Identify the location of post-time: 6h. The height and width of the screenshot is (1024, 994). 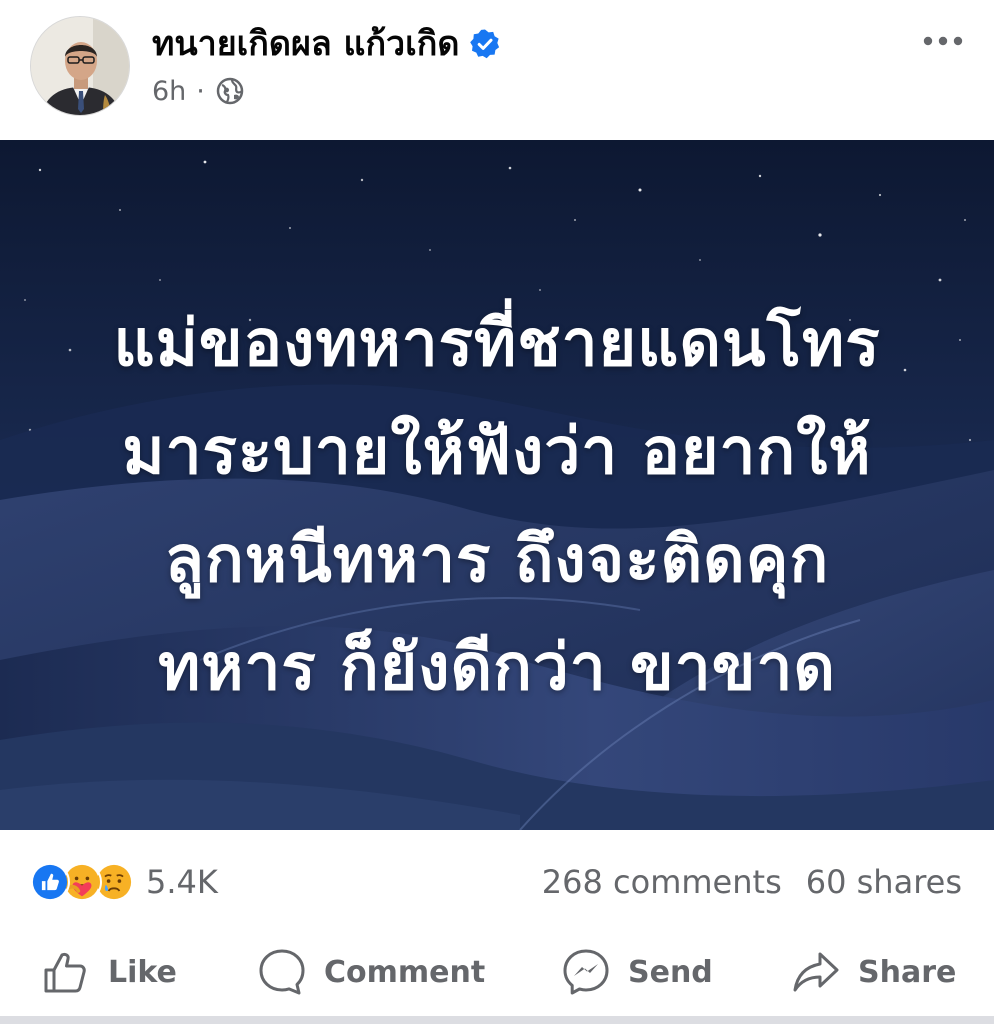
(169, 91).